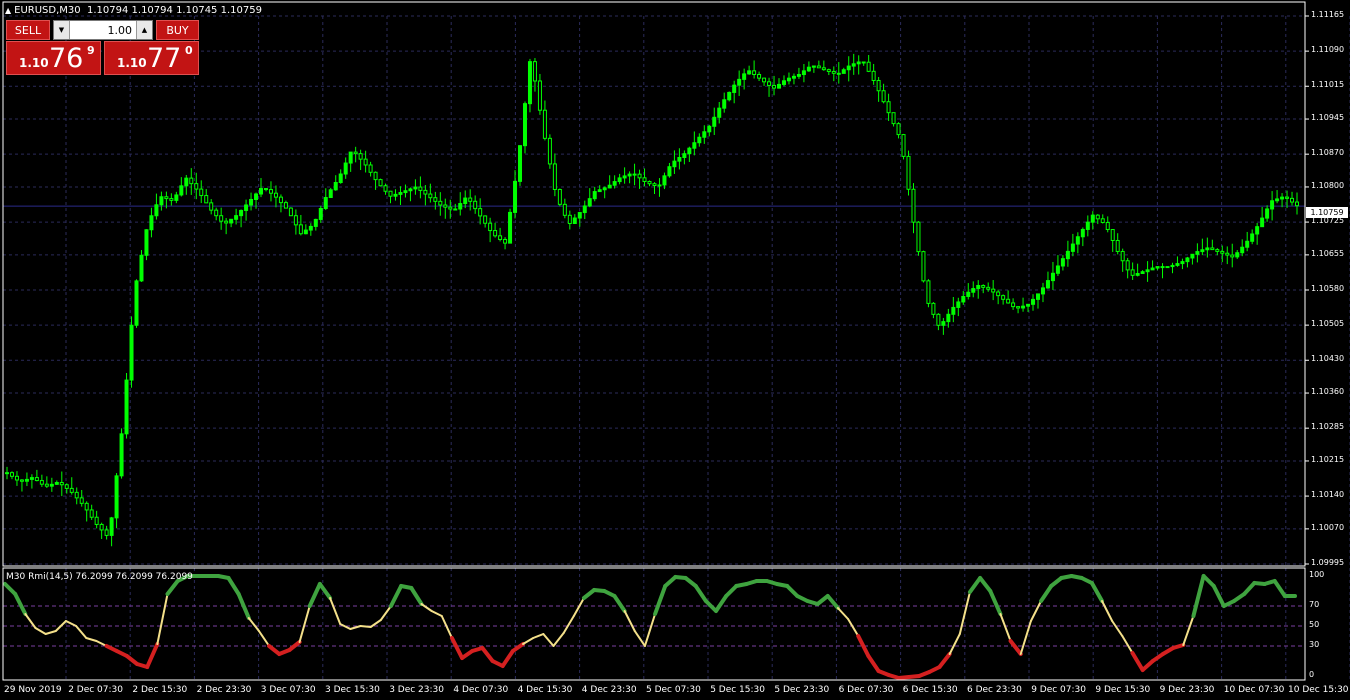 The height and width of the screenshot is (700, 1350). What do you see at coordinates (545, 690) in the screenshot?
I see `time-tick-label: 4 Dec 15:30` at bounding box center [545, 690].